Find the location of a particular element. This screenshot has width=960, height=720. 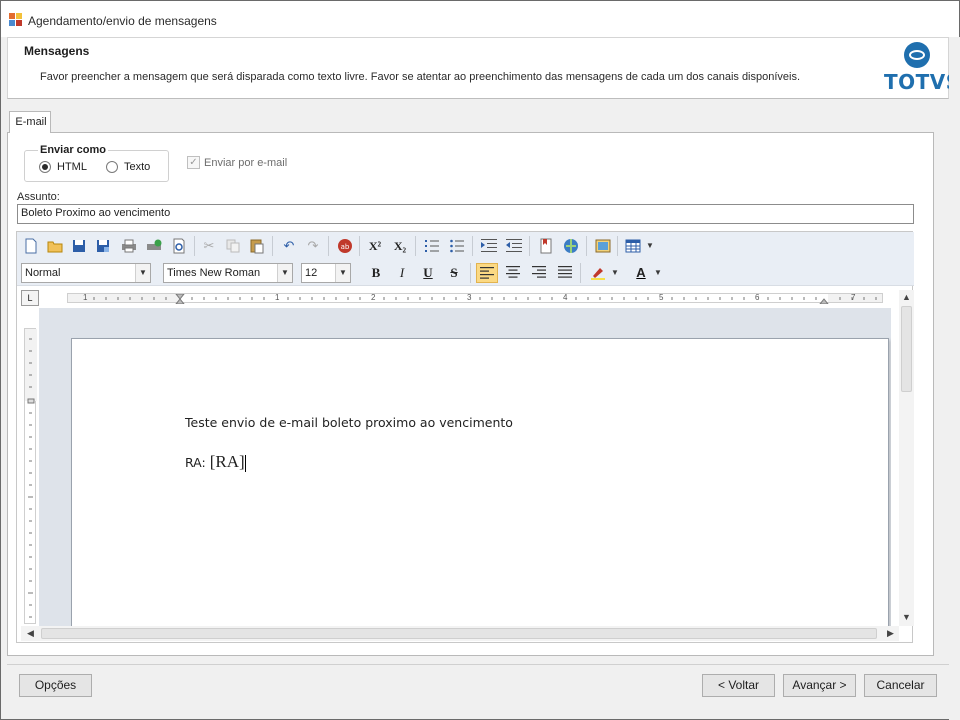

increase-indent-icon is located at coordinates (489, 246).